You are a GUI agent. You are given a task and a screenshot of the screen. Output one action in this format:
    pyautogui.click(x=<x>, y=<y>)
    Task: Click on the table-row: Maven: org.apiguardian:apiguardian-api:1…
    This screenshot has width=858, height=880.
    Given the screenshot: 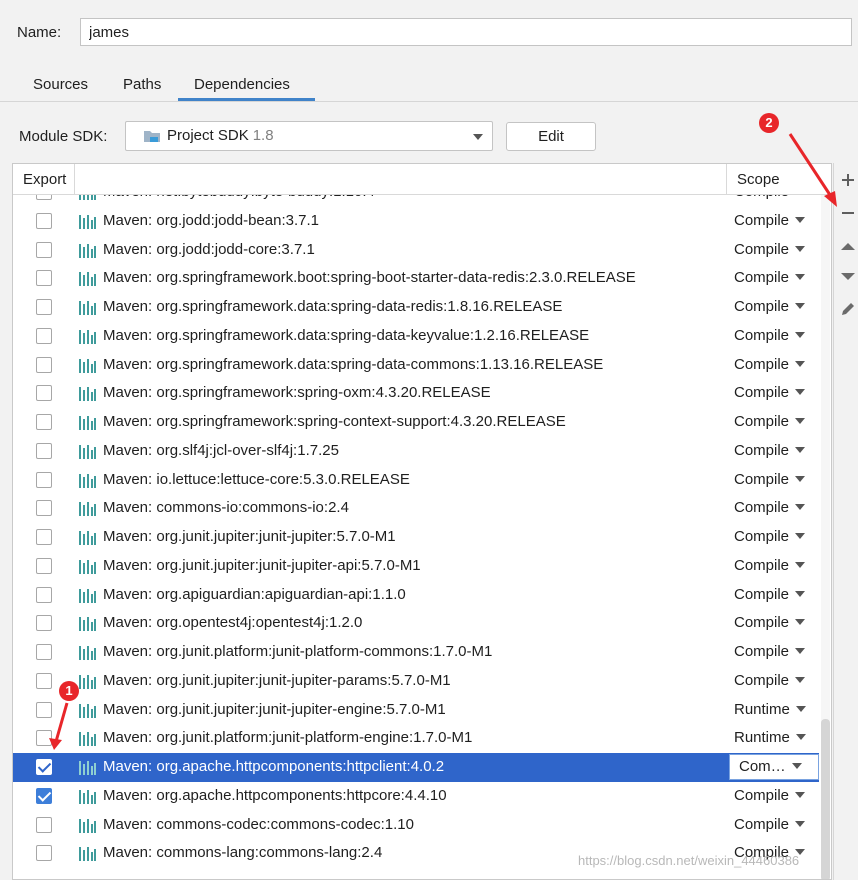 What is the action you would take?
    pyautogui.click(x=416, y=595)
    